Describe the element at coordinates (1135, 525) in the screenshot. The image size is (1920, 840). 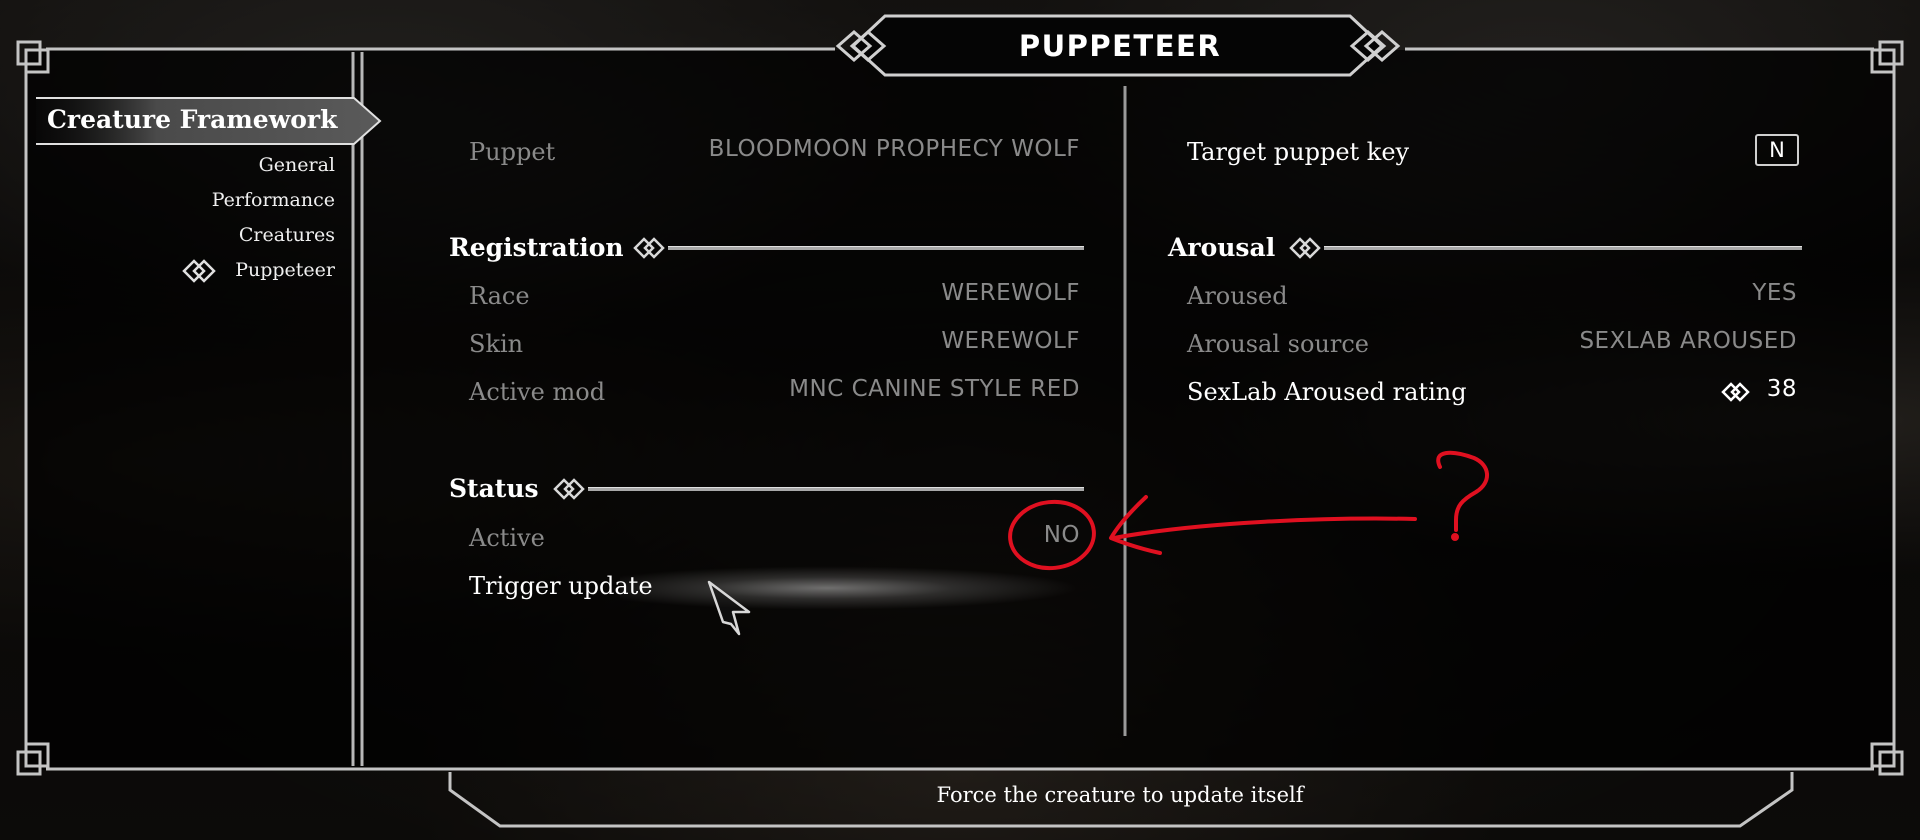
I see `arrow-head` at that location.